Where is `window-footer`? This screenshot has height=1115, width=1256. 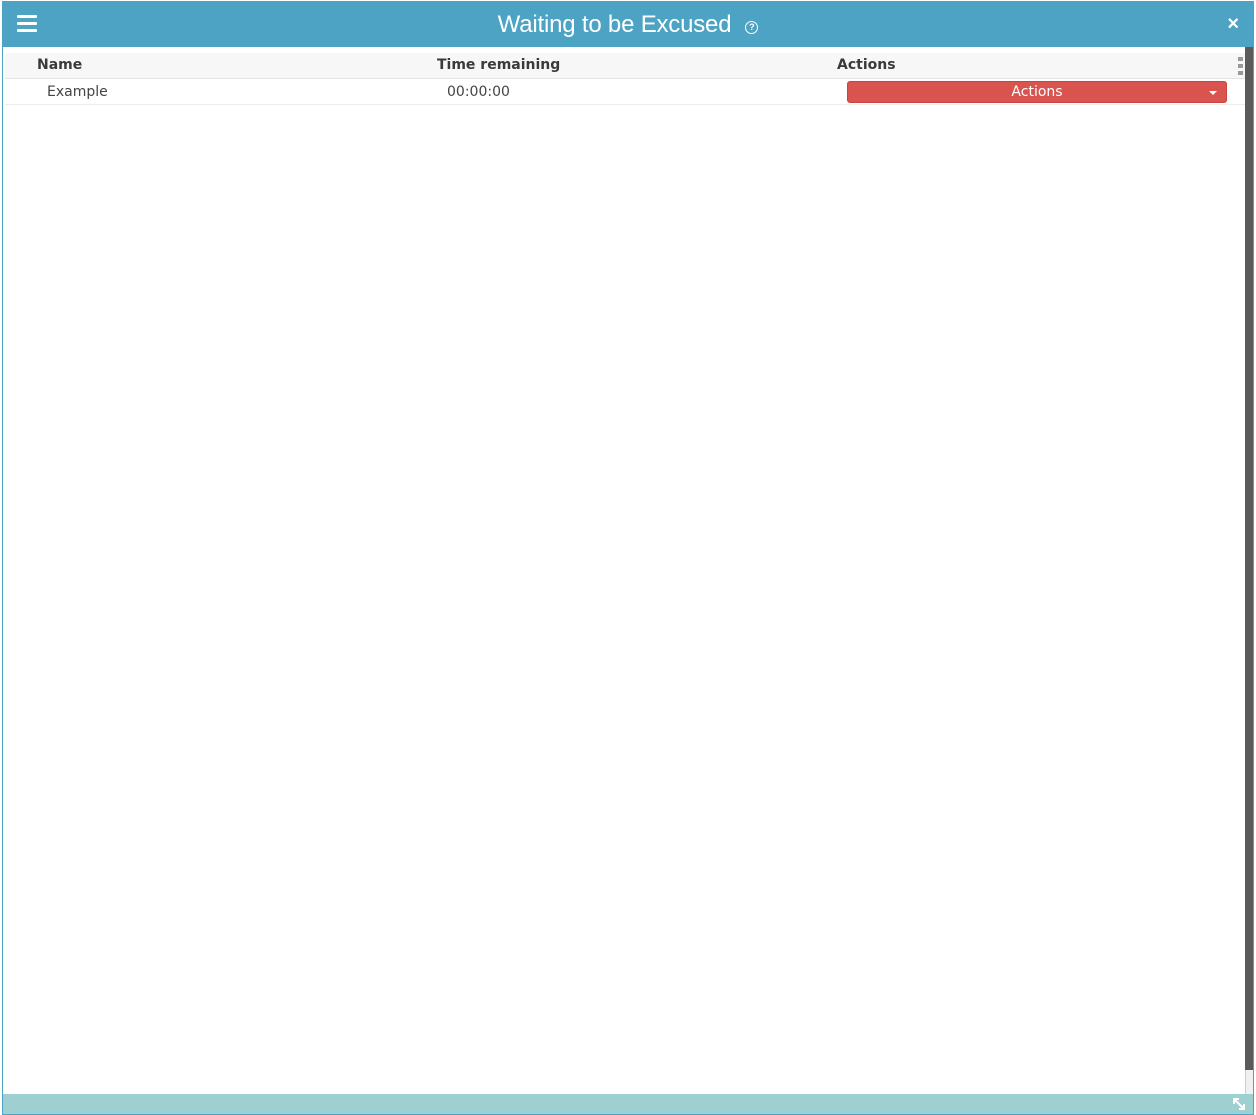
window-footer is located at coordinates (628, 1104).